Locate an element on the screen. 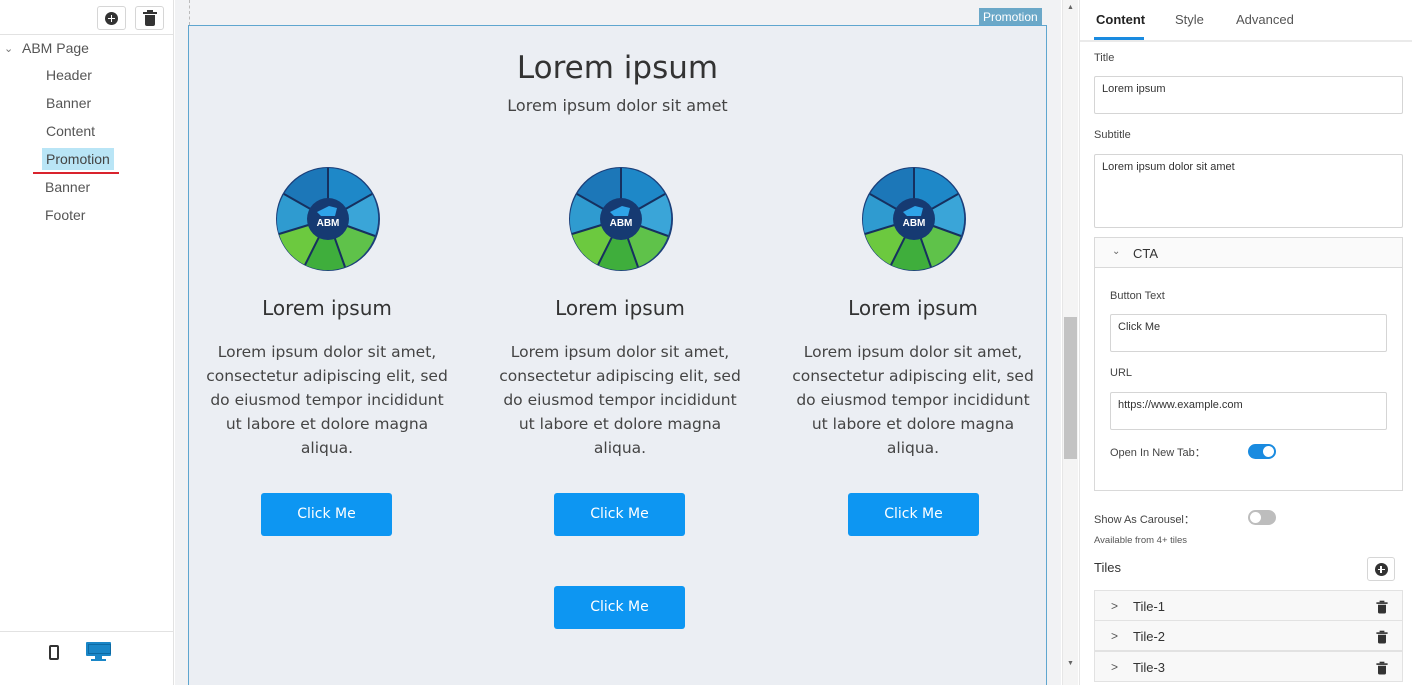 This screenshot has width=1412, height=685. tree-item-header: Header is located at coordinates (69, 75).